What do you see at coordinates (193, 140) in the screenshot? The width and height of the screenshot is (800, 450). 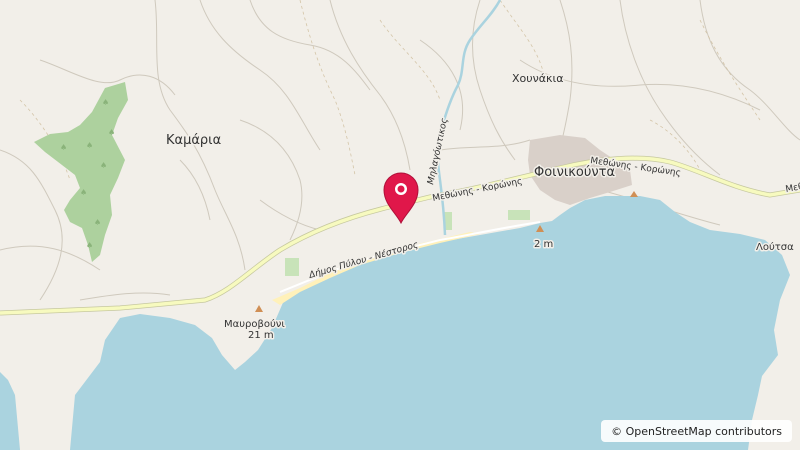 I see `place-kamaria: Καμάρια` at bounding box center [193, 140].